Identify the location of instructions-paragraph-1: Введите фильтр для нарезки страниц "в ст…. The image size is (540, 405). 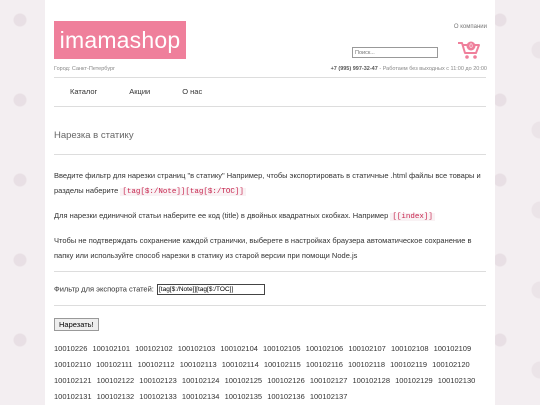
(270, 184).